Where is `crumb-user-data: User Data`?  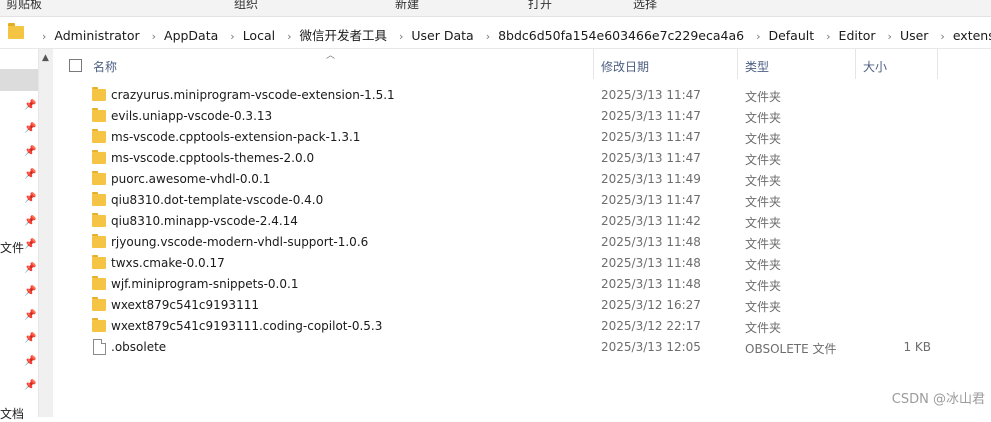 crumb-user-data: User Data is located at coordinates (442, 35).